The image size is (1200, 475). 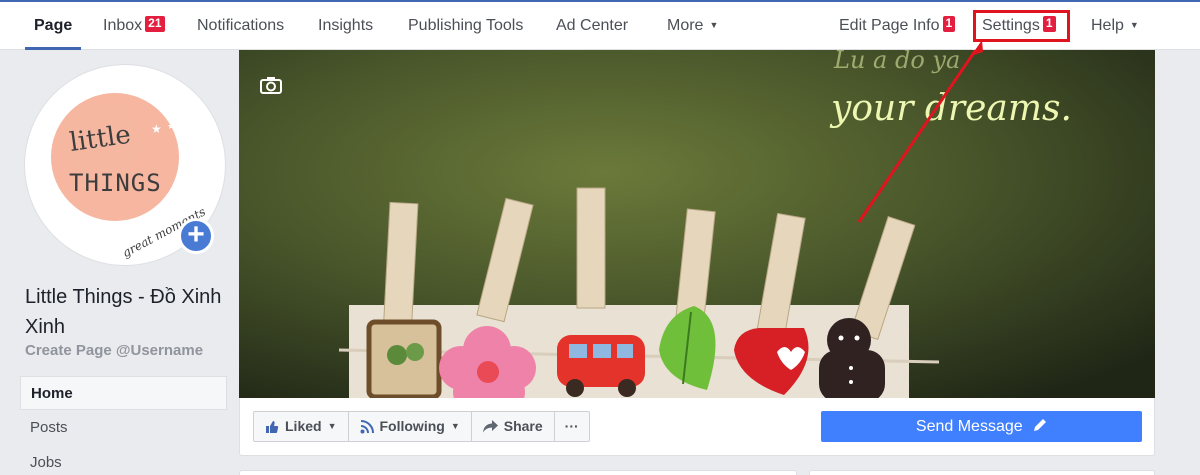 I want to click on nav-tab-more: More ▼, so click(x=692, y=26).